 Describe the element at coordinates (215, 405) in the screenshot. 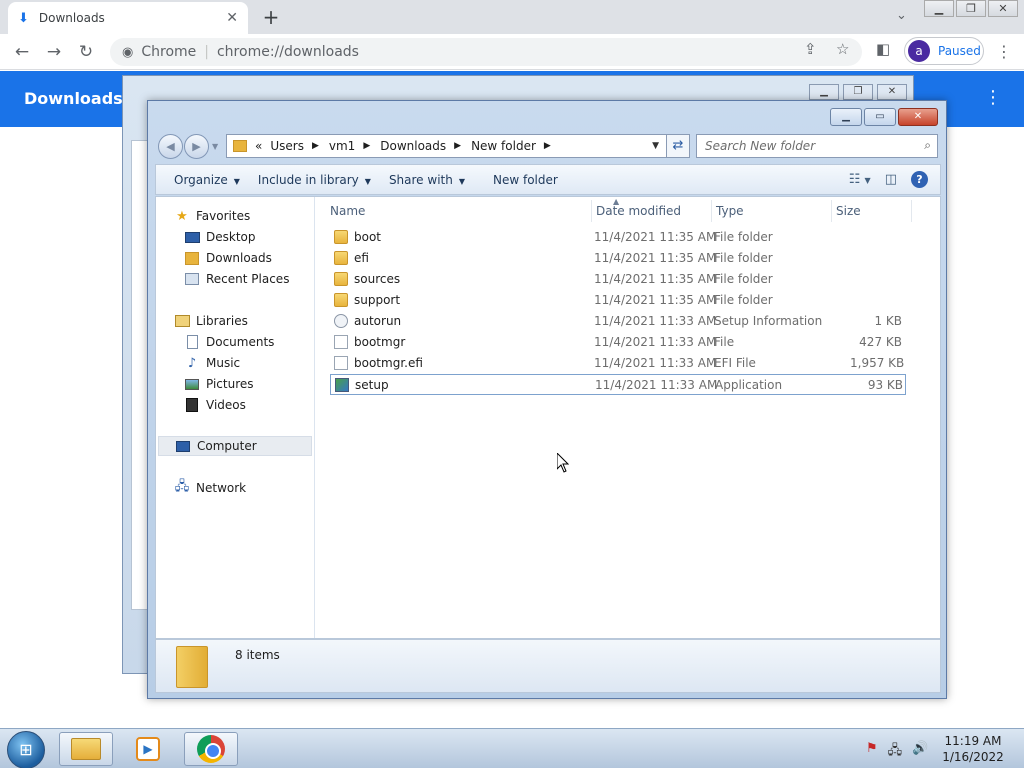

I see `nav-videos: Videos` at that location.